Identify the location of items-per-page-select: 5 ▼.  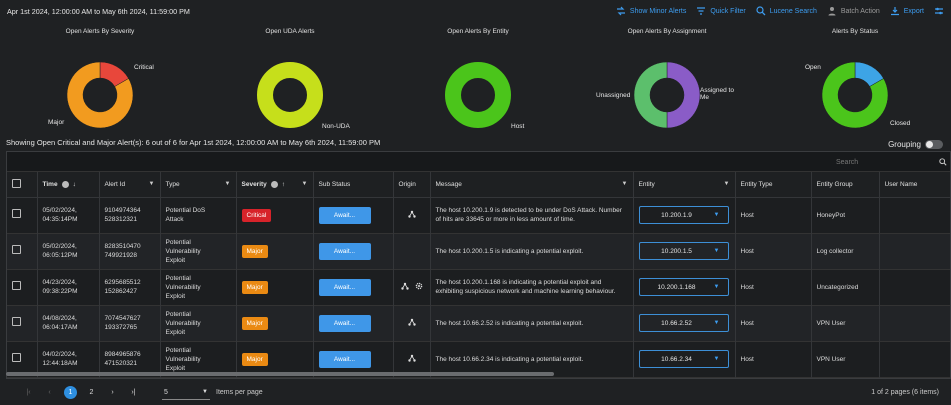
(186, 393).